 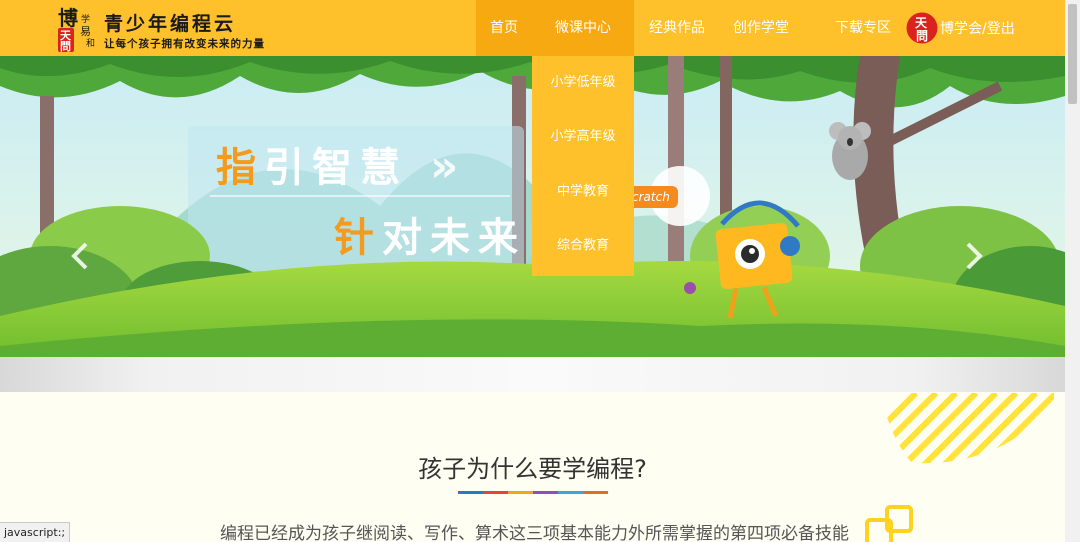 What do you see at coordinates (863, 28) in the screenshot?
I see `nav-item-download: 下载专区` at bounding box center [863, 28].